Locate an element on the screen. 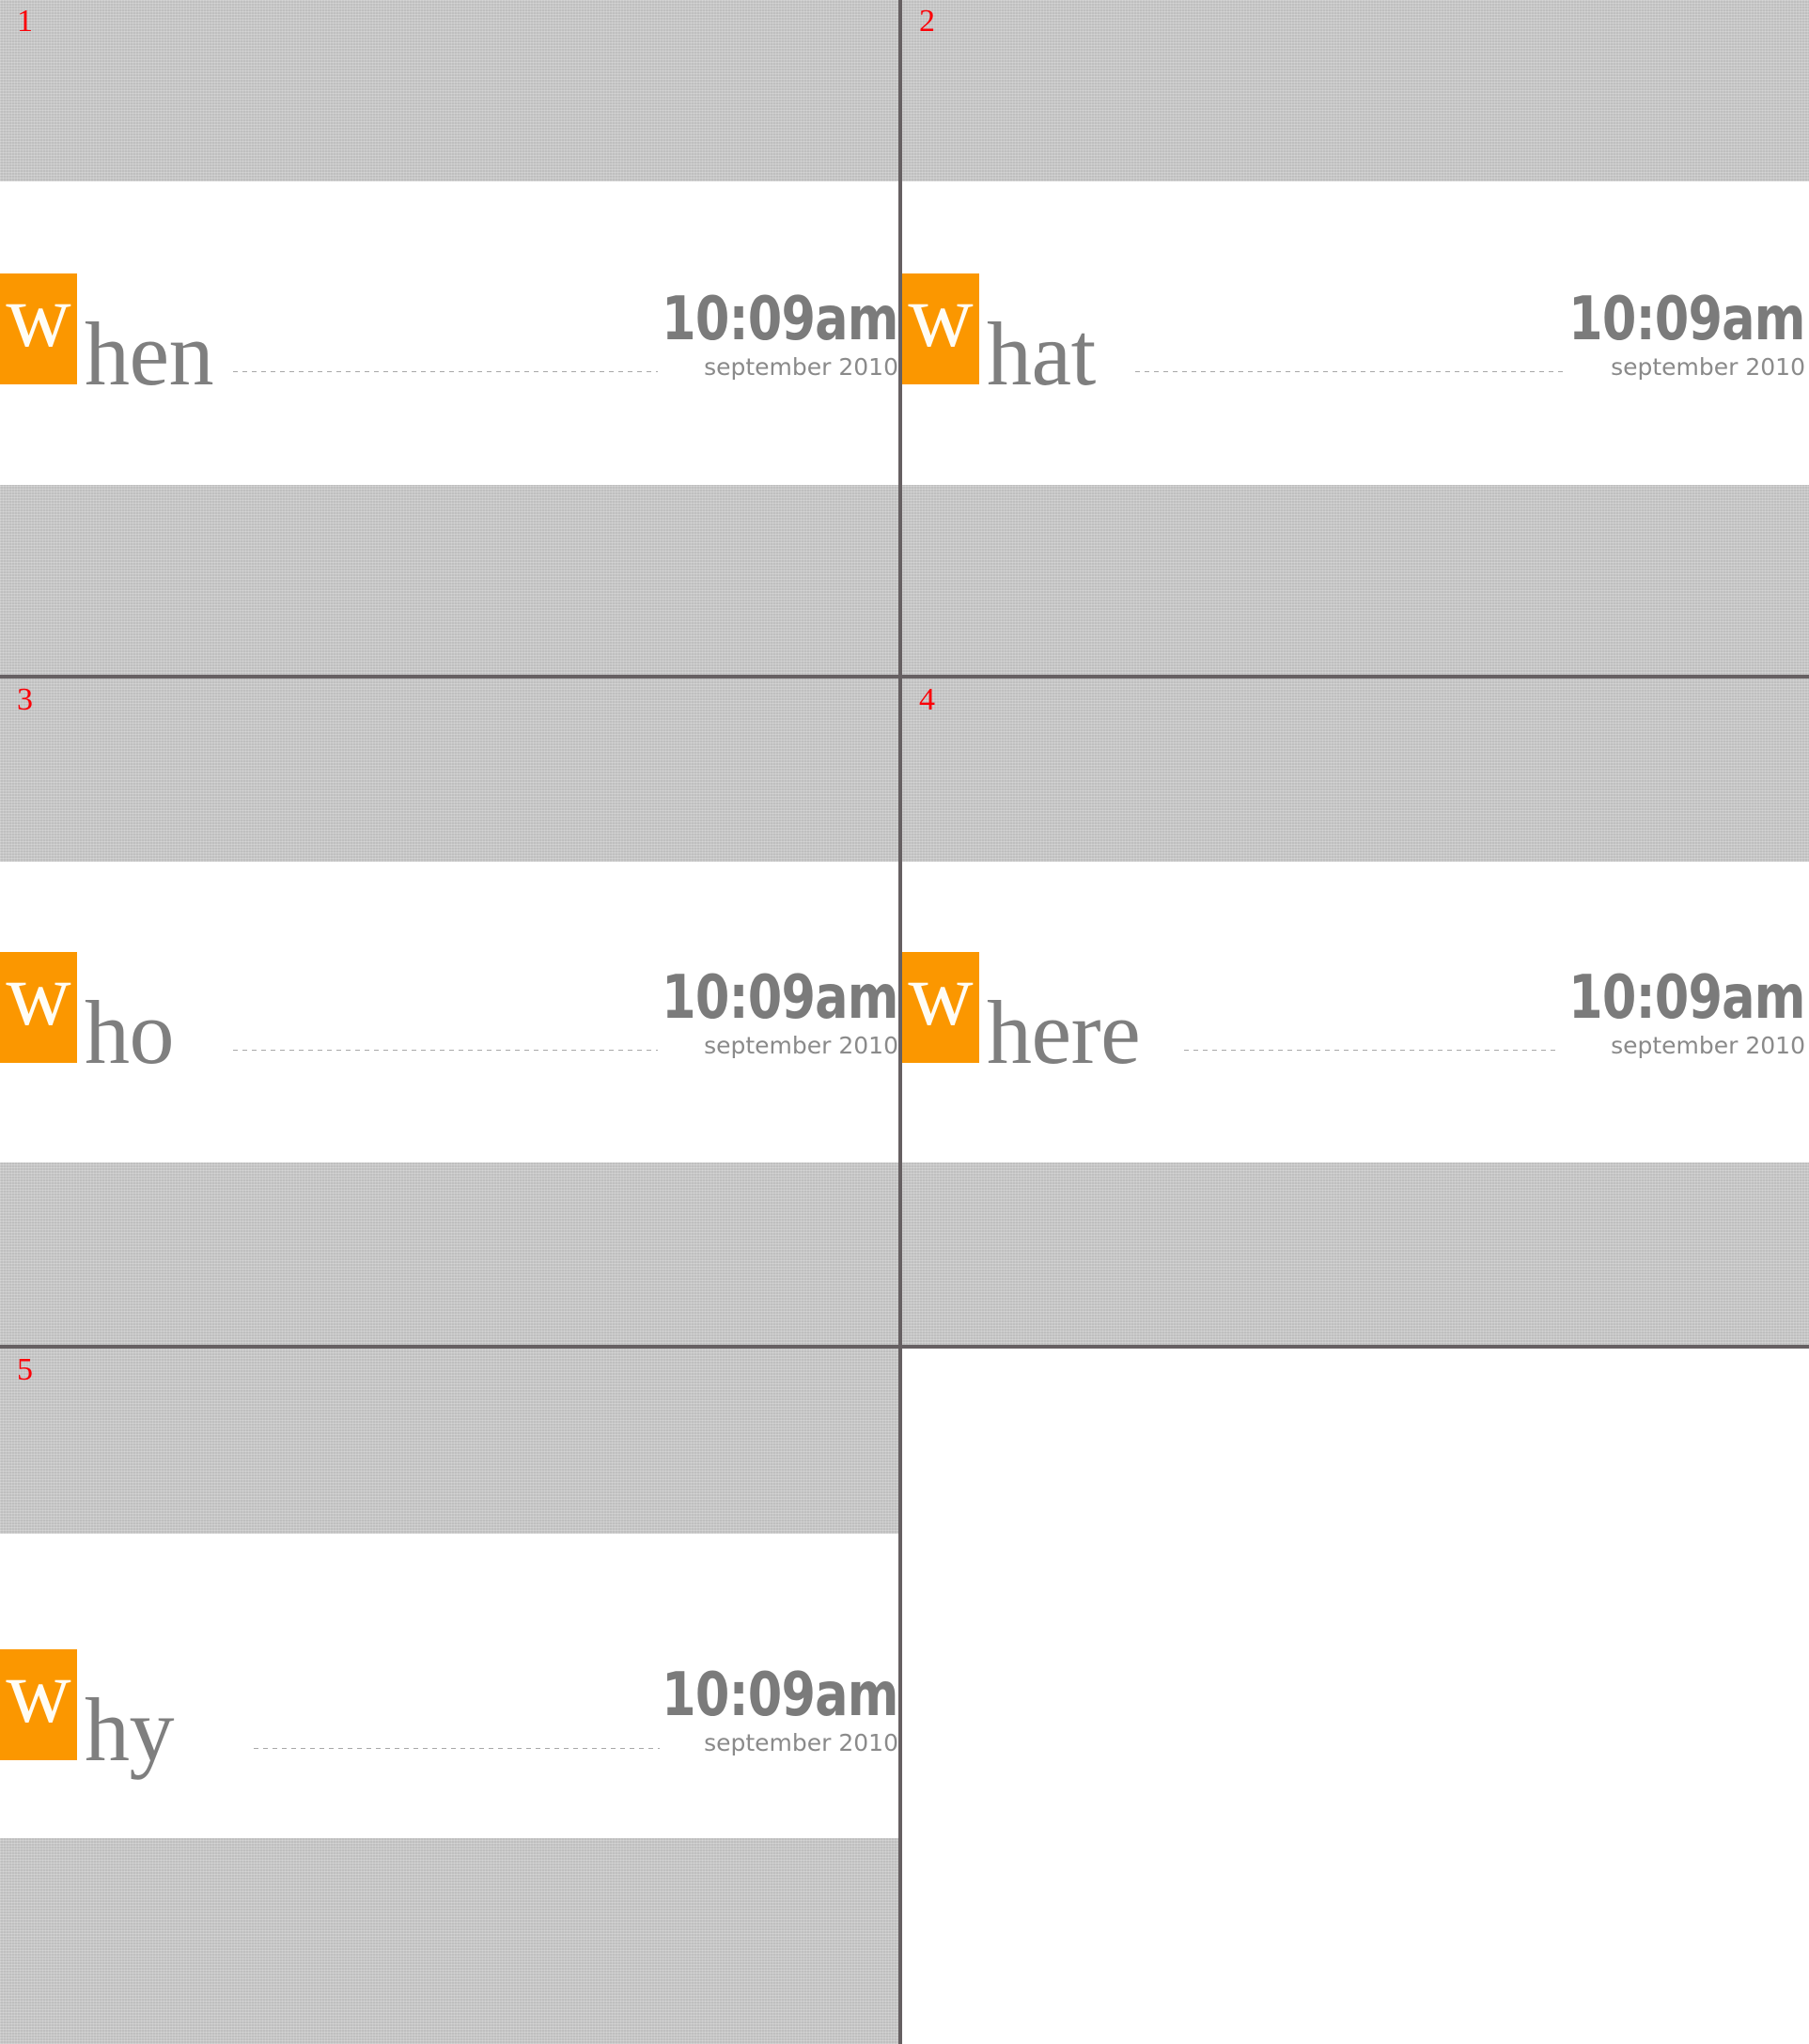  clock-block-1: 10:09am september 2010 is located at coordinates (754, 333).